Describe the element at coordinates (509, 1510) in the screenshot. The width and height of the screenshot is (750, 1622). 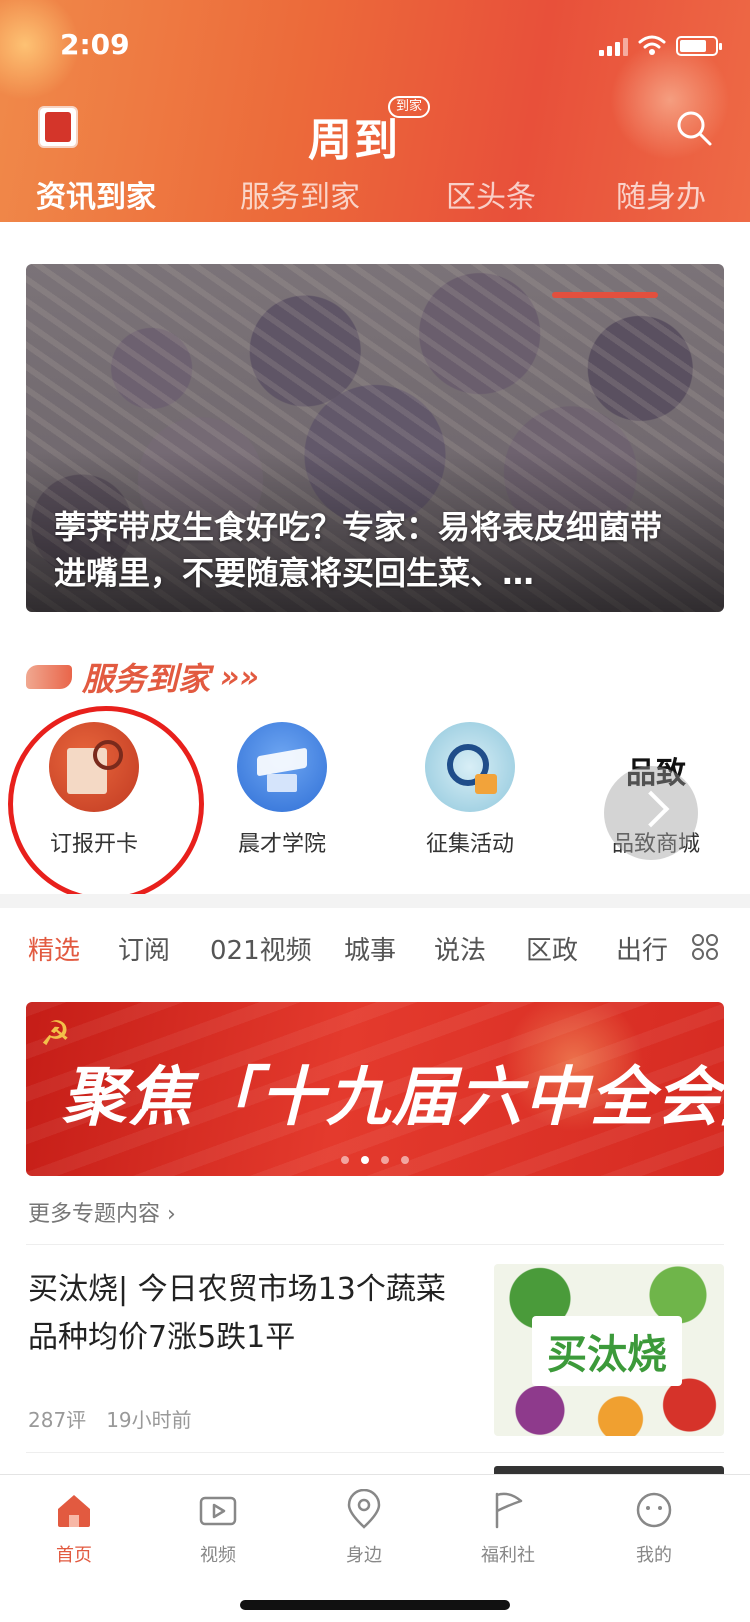
I see `flag-icon` at that location.